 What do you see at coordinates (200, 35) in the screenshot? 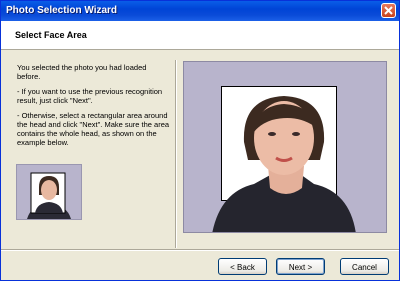
I see `wizard-header: Select Face Area` at bounding box center [200, 35].